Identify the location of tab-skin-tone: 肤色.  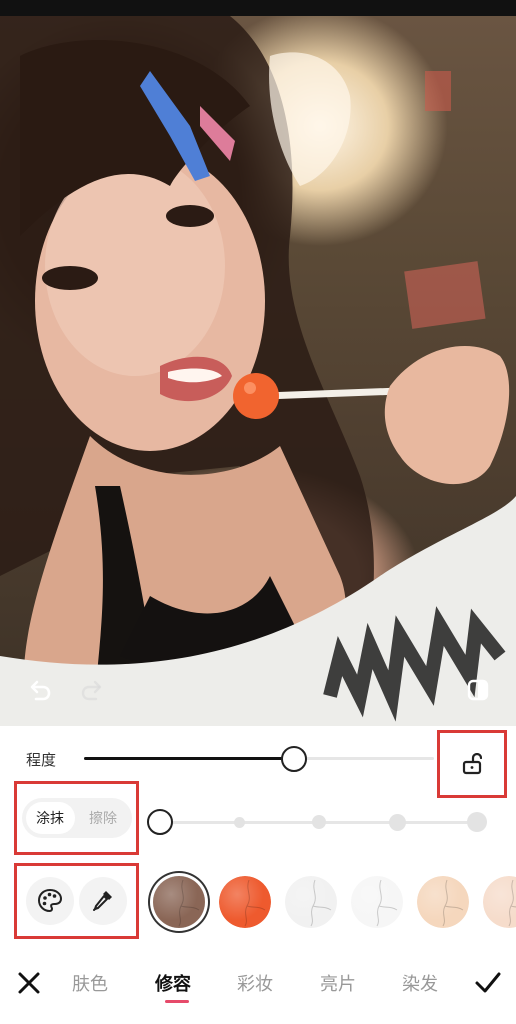
(90, 983).